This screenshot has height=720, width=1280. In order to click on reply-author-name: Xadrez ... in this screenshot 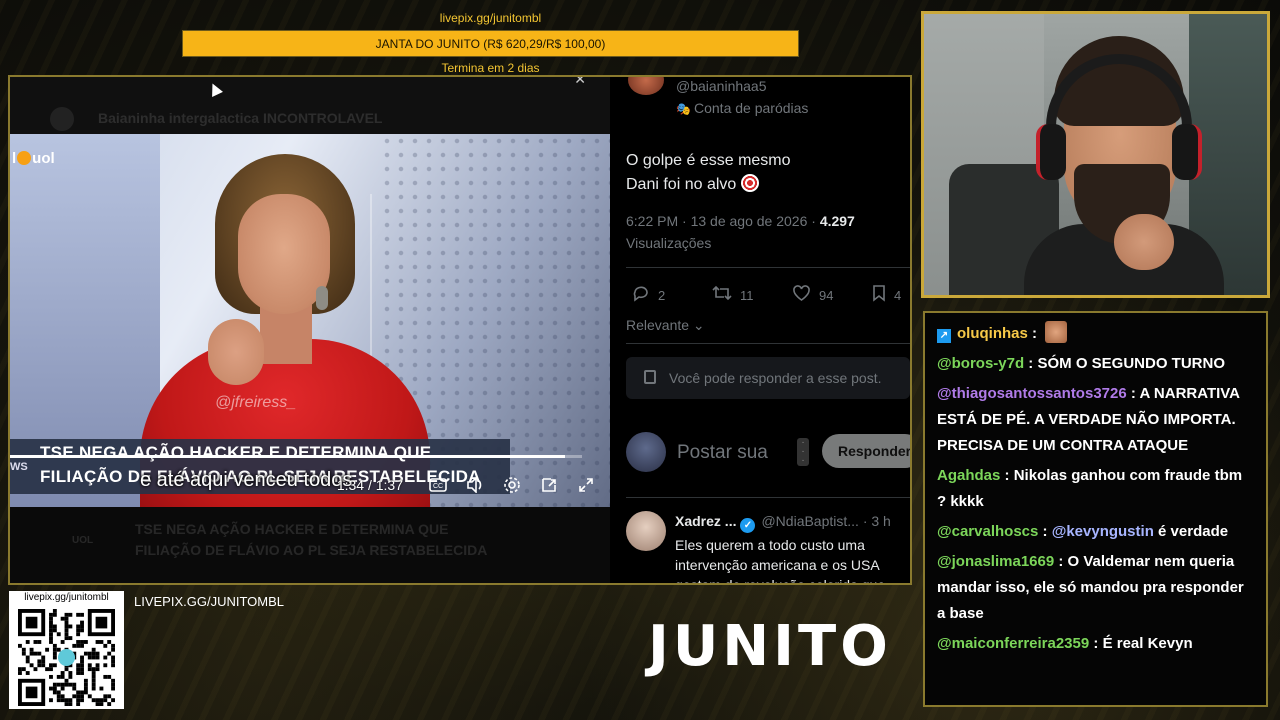, I will do `click(705, 521)`.